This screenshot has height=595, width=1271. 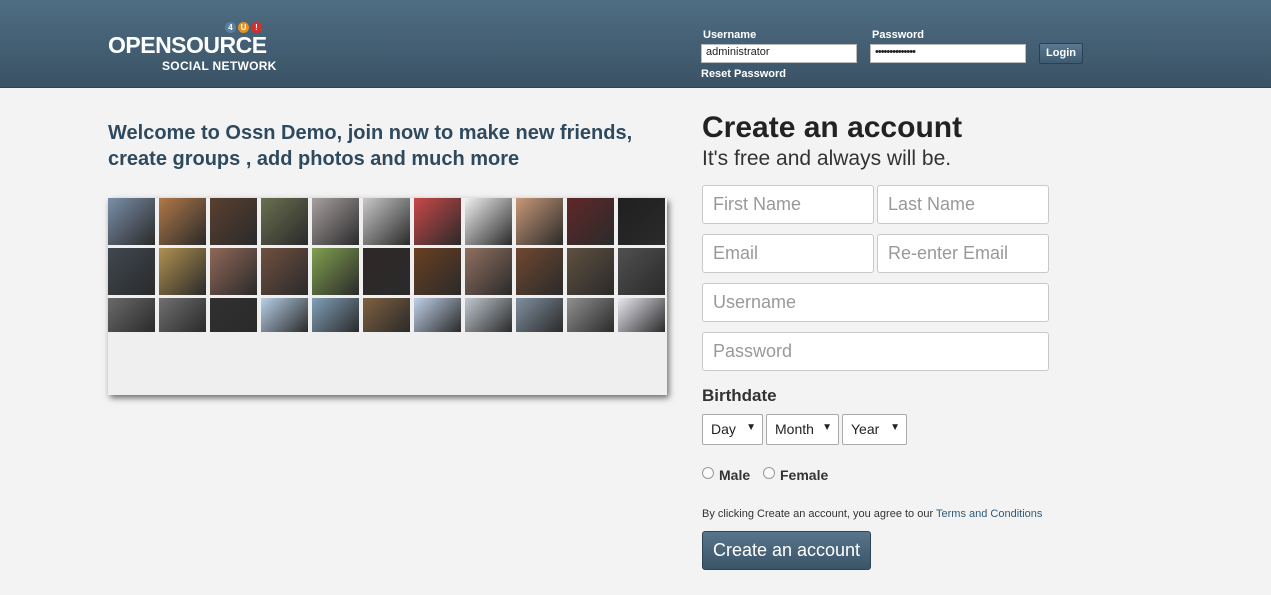 What do you see at coordinates (794, 429) in the screenshot?
I see `birth-month-value: Month` at bounding box center [794, 429].